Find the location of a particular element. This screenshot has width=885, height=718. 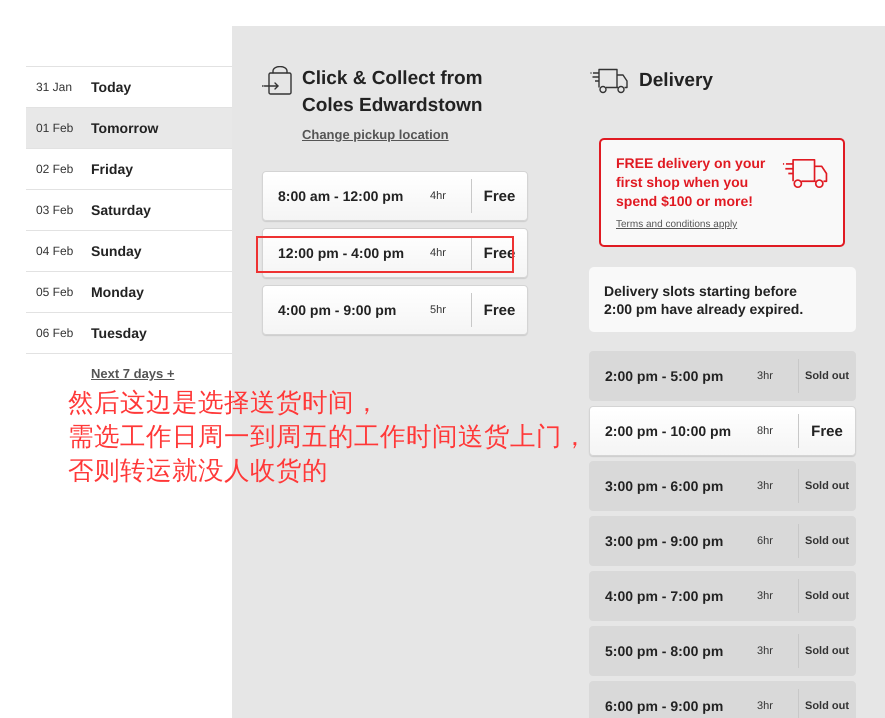

click-collect-title: Click & Collect from Coles Edwardstown is located at coordinates (393, 92).